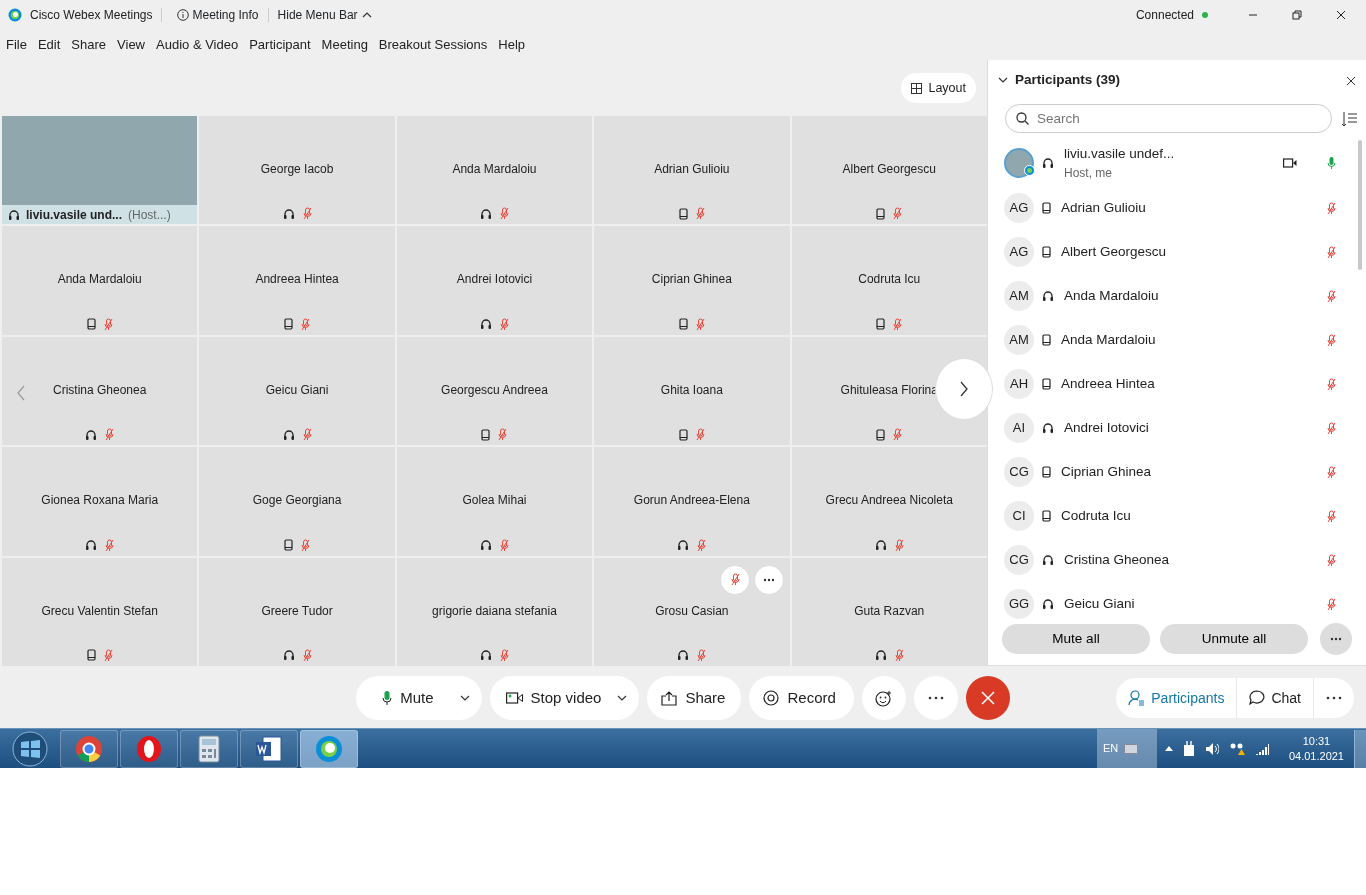 The height and width of the screenshot is (895, 1366). What do you see at coordinates (100, 501) in the screenshot?
I see `participant-name: Gionea Roxana Maria` at bounding box center [100, 501].